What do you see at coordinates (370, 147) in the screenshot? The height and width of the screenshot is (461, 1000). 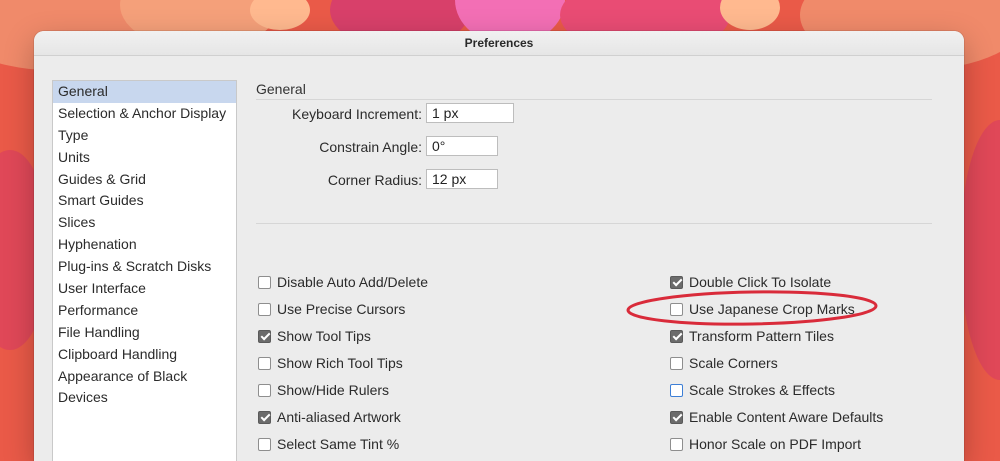 I see `field-label: Constrain Angle:` at bounding box center [370, 147].